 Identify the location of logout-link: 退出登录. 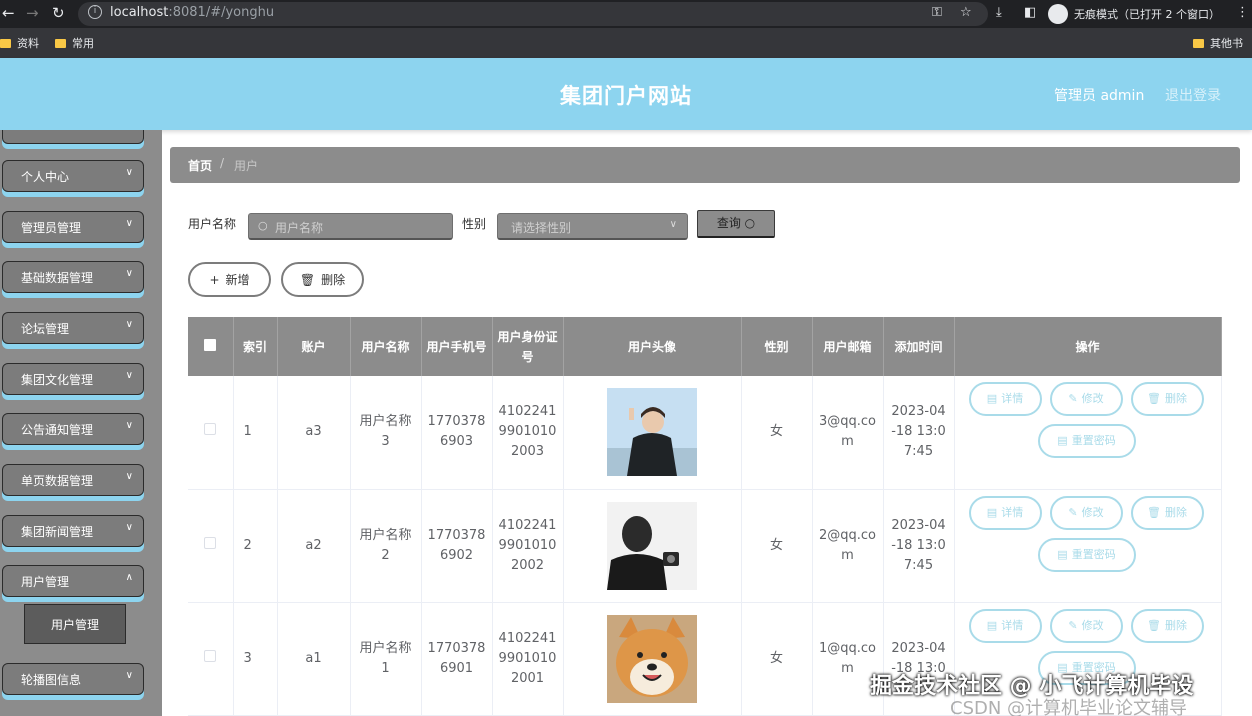
(1193, 95).